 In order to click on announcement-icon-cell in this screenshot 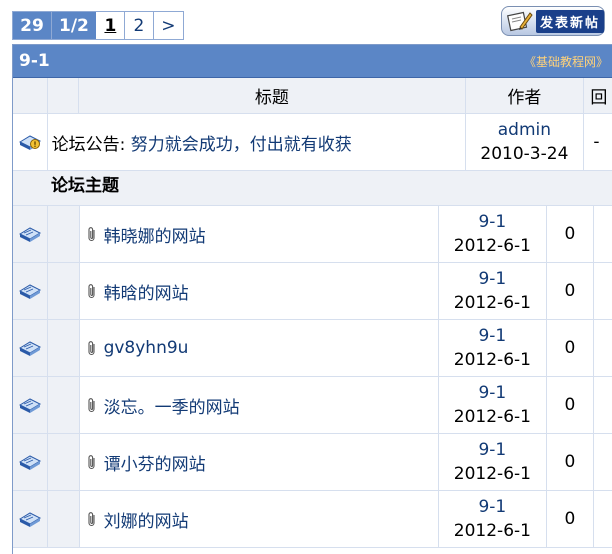, I will do `click(30, 142)`.